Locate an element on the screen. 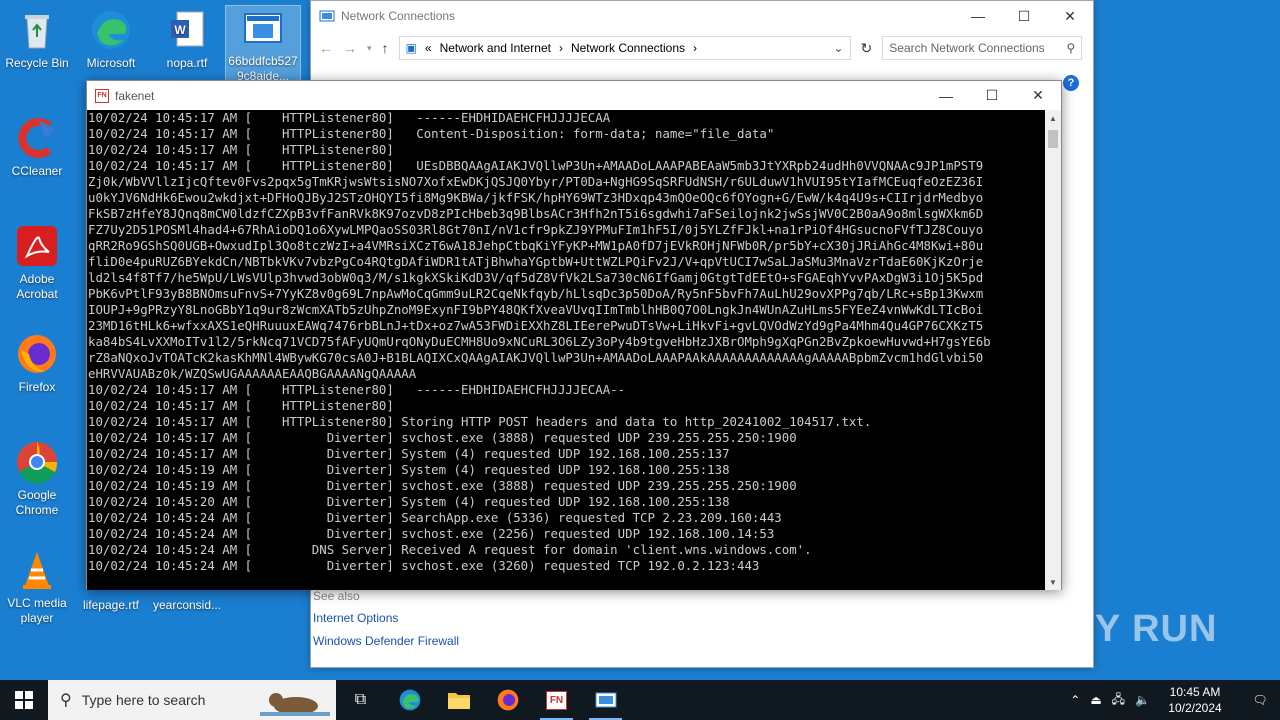  system-tray: ⌃ ⏏ 🖧 🔈 10:45 AM 10/2/2024 🗨 is located at coordinates (1175, 700).